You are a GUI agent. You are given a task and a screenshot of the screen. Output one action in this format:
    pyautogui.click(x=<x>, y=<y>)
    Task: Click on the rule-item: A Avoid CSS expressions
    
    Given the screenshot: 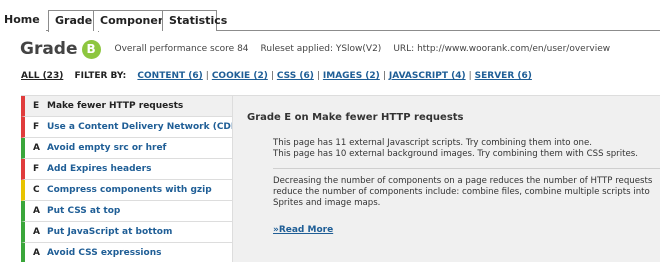 What is the action you would take?
    pyautogui.click(x=126, y=252)
    